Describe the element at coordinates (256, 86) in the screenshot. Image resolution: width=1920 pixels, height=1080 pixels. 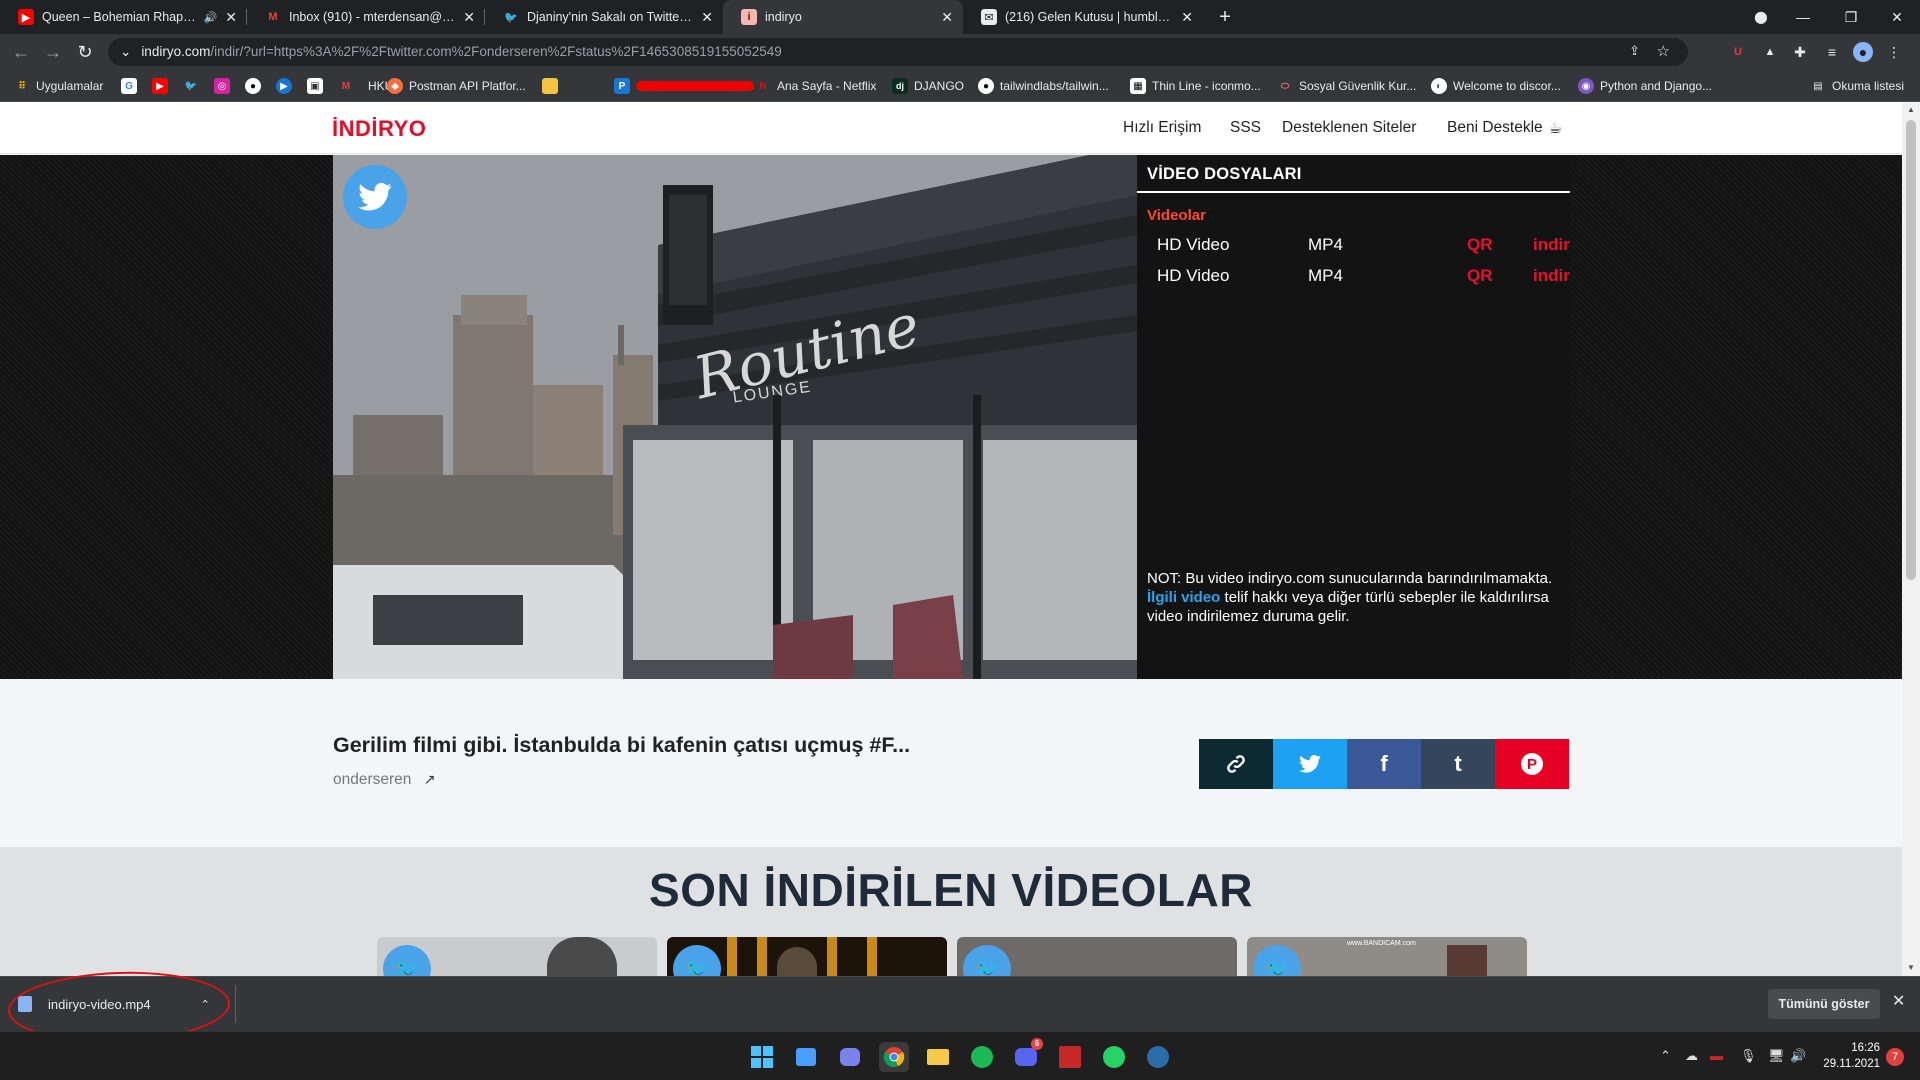
I see `bookmark-github: ●` at that location.